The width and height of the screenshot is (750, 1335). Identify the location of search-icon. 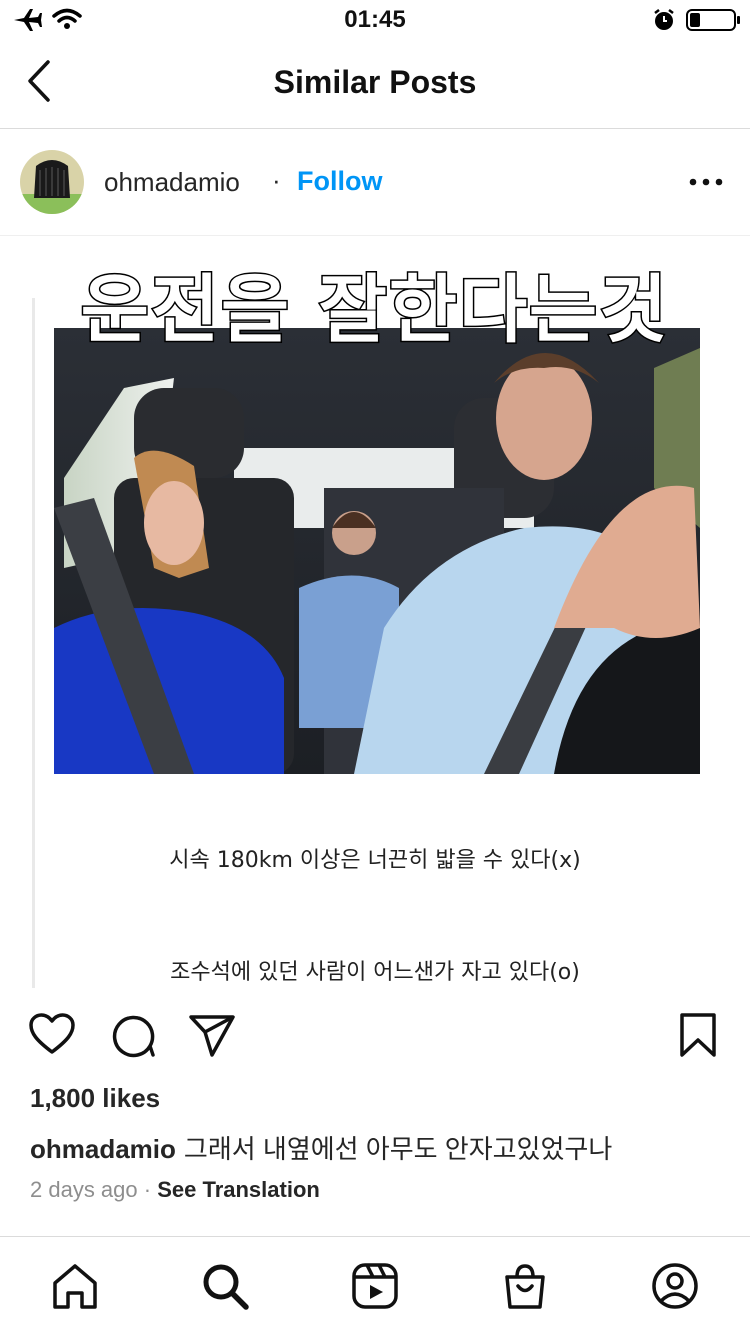
(225, 1286).